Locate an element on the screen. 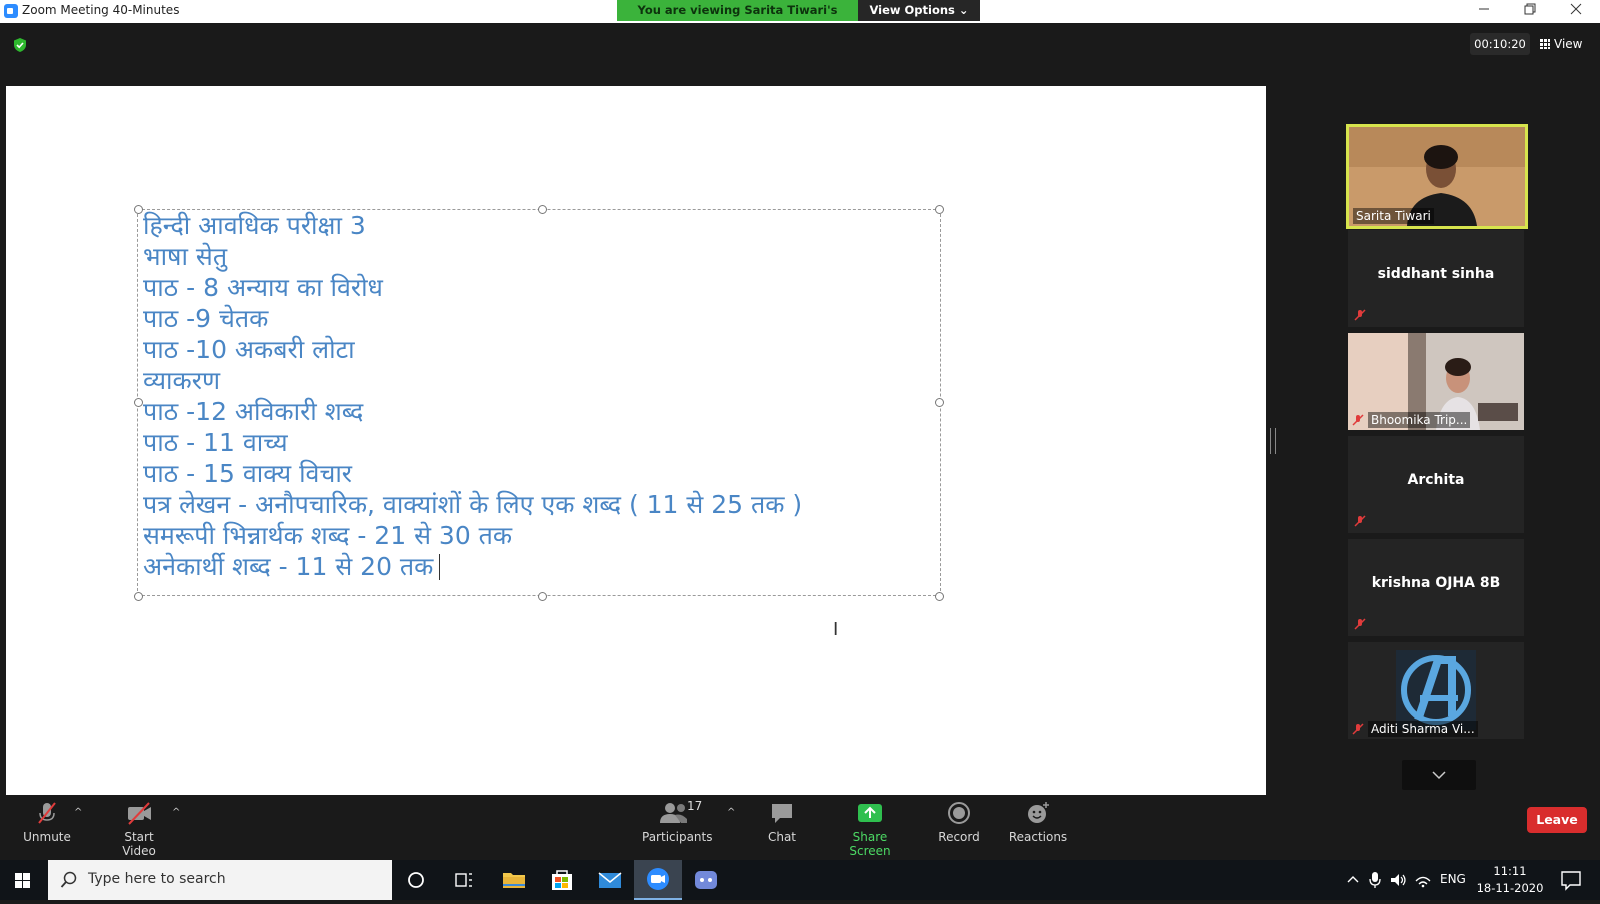 This screenshot has height=904, width=1600. encryption-shield-icon is located at coordinates (20, 45).